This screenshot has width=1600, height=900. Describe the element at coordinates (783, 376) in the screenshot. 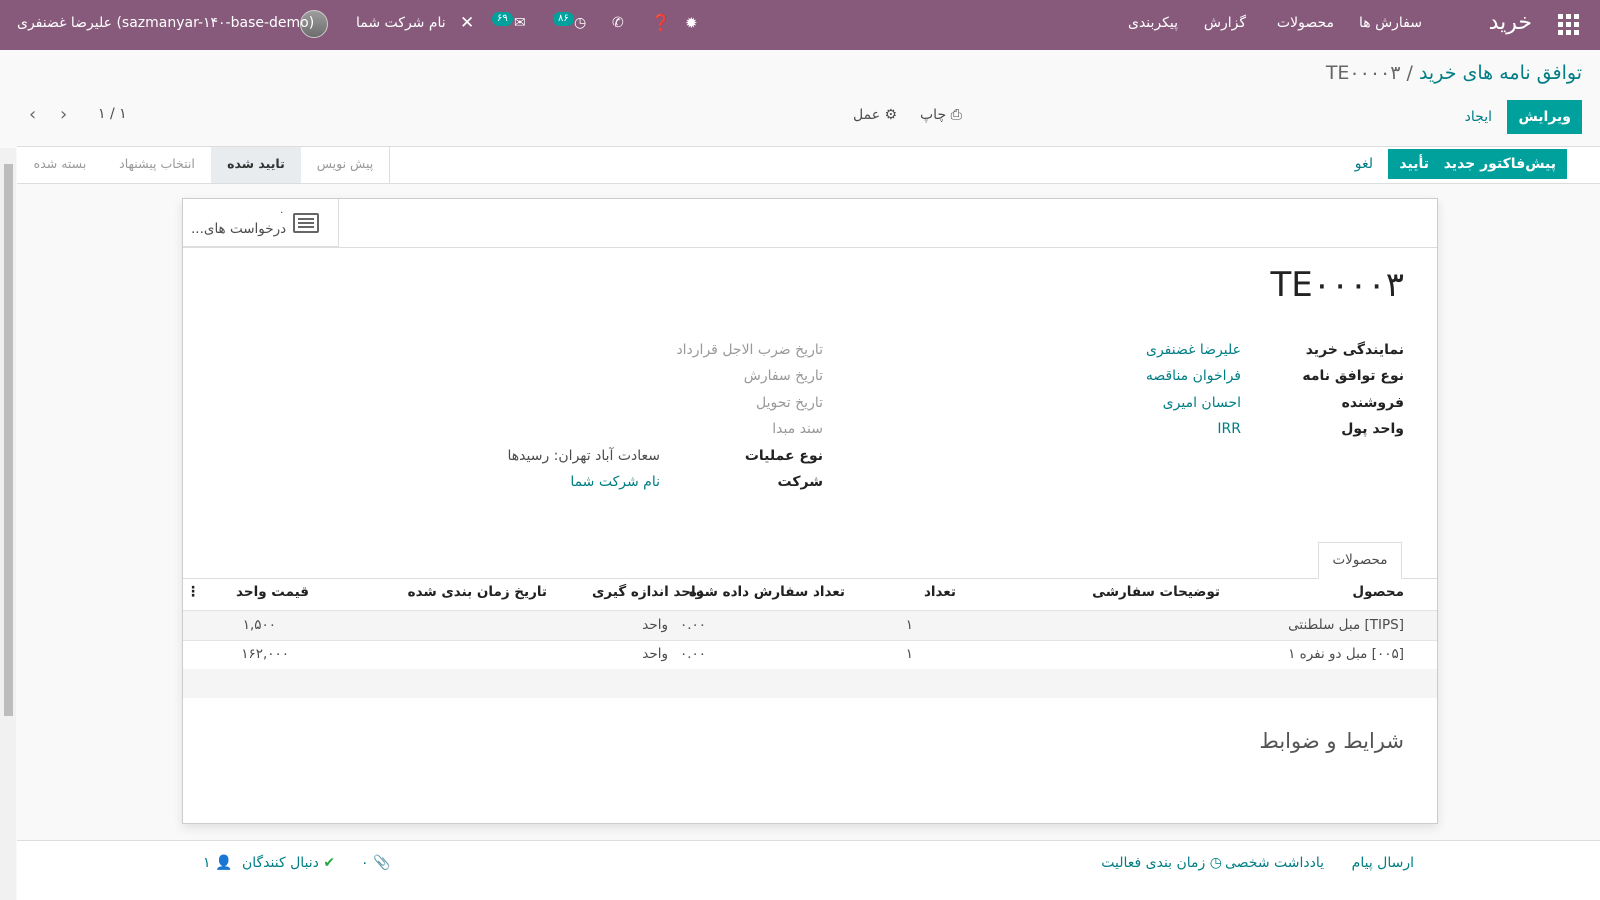

I see `order-date-placeholder: تاریخ سفارش` at that location.